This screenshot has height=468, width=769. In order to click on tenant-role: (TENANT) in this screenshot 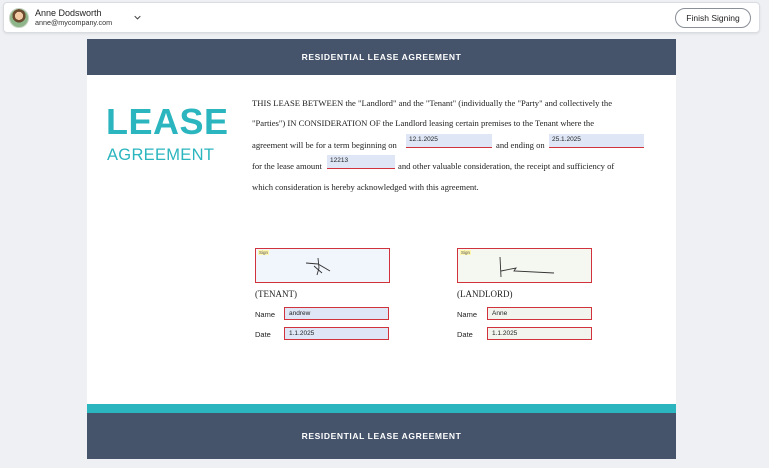, I will do `click(276, 294)`.